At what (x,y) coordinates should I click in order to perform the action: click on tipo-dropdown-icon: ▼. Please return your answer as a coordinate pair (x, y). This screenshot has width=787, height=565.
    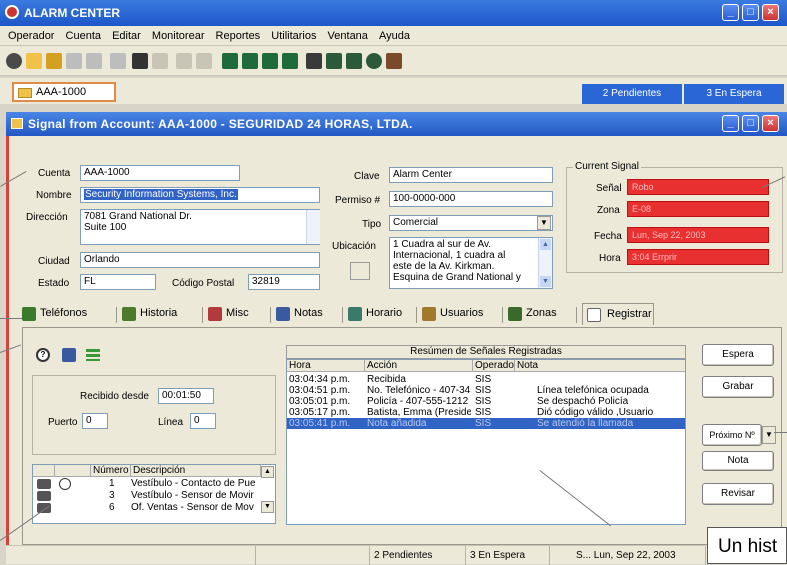
    Looking at the image, I should click on (544, 223).